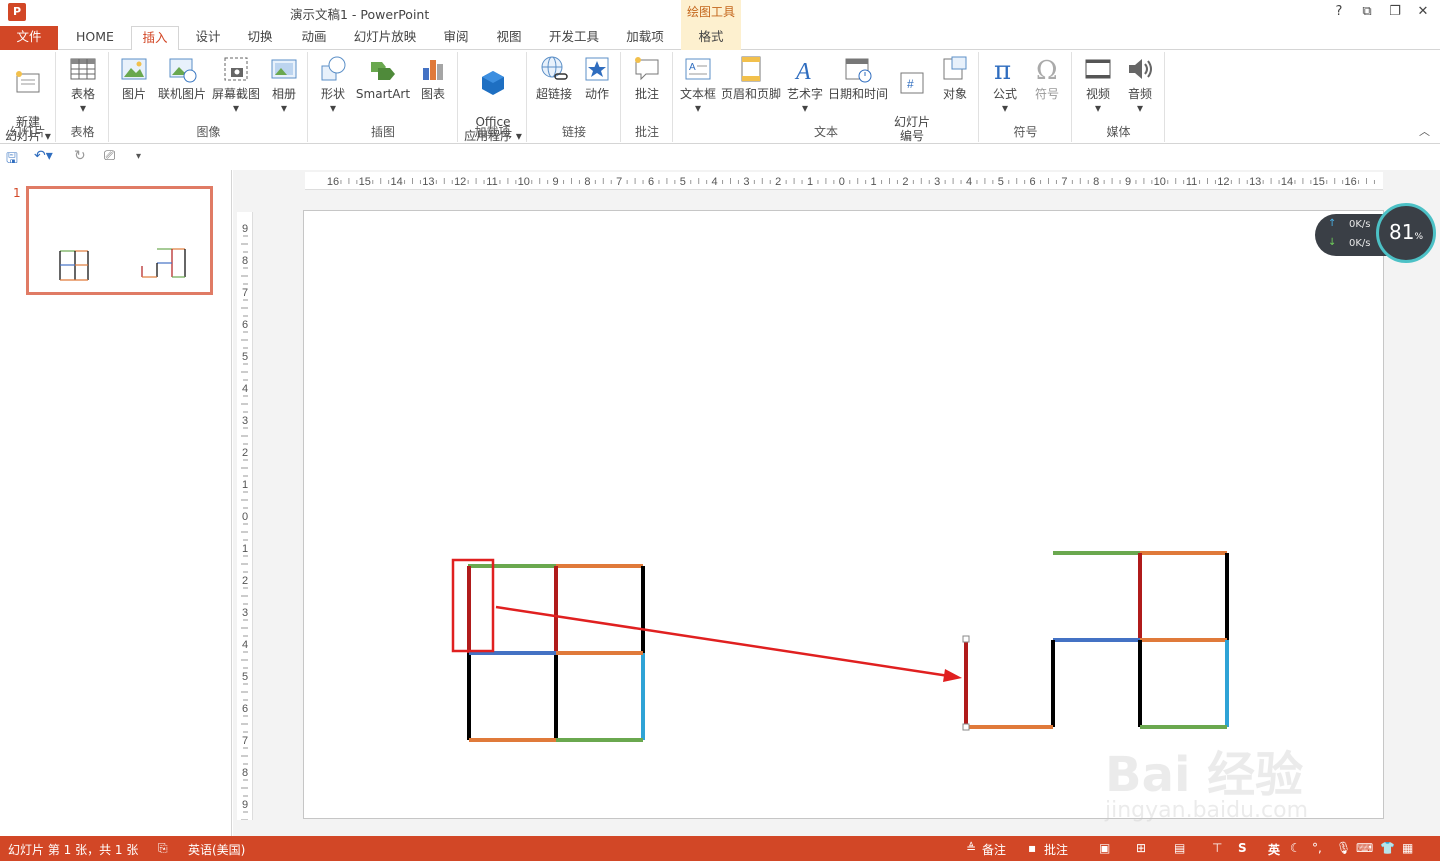  I want to click on download-speed: 0K/s, so click(1360, 243).